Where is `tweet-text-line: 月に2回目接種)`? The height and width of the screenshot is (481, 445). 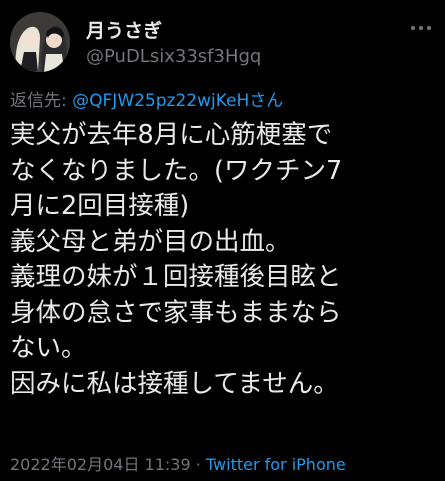
tweet-text-line: 月に2回目接種) is located at coordinates (100, 206).